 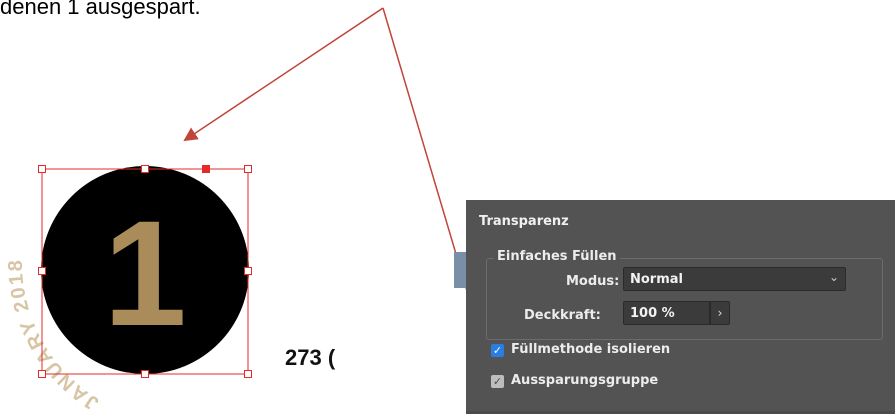 What do you see at coordinates (145, 169) in the screenshot?
I see `handle-top-middle` at bounding box center [145, 169].